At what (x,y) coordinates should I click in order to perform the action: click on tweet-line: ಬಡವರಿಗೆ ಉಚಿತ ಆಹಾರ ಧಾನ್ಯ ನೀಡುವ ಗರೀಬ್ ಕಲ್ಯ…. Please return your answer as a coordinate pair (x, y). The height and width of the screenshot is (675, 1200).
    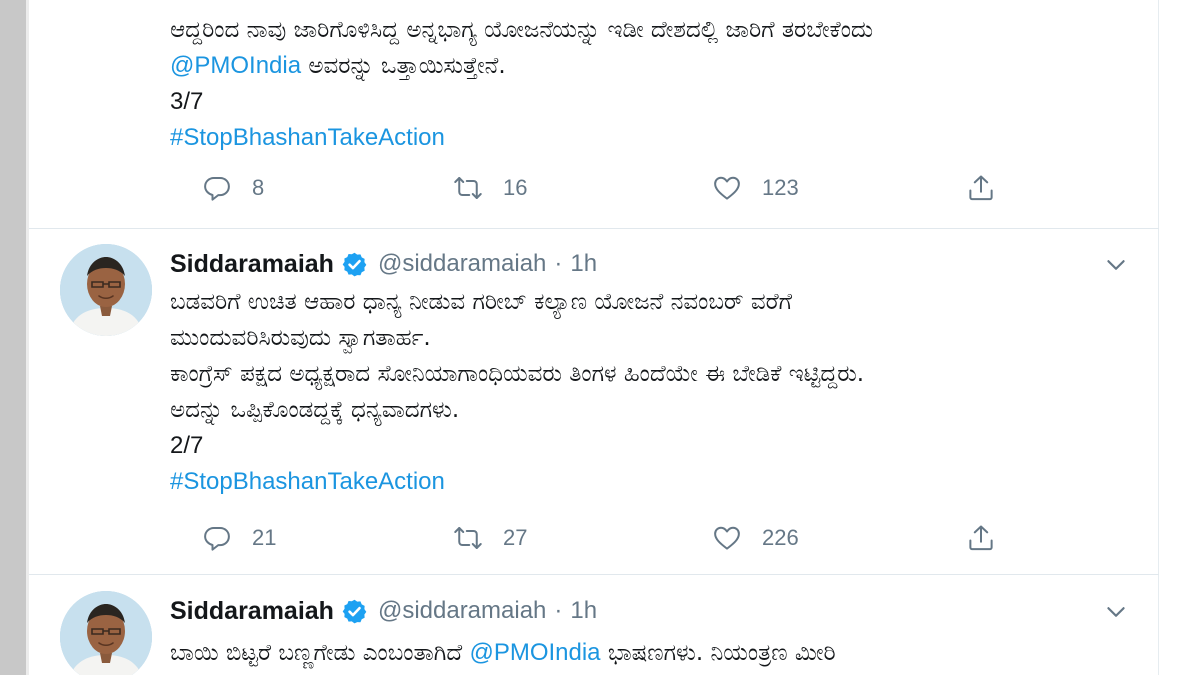
    Looking at the image, I should click on (481, 302).